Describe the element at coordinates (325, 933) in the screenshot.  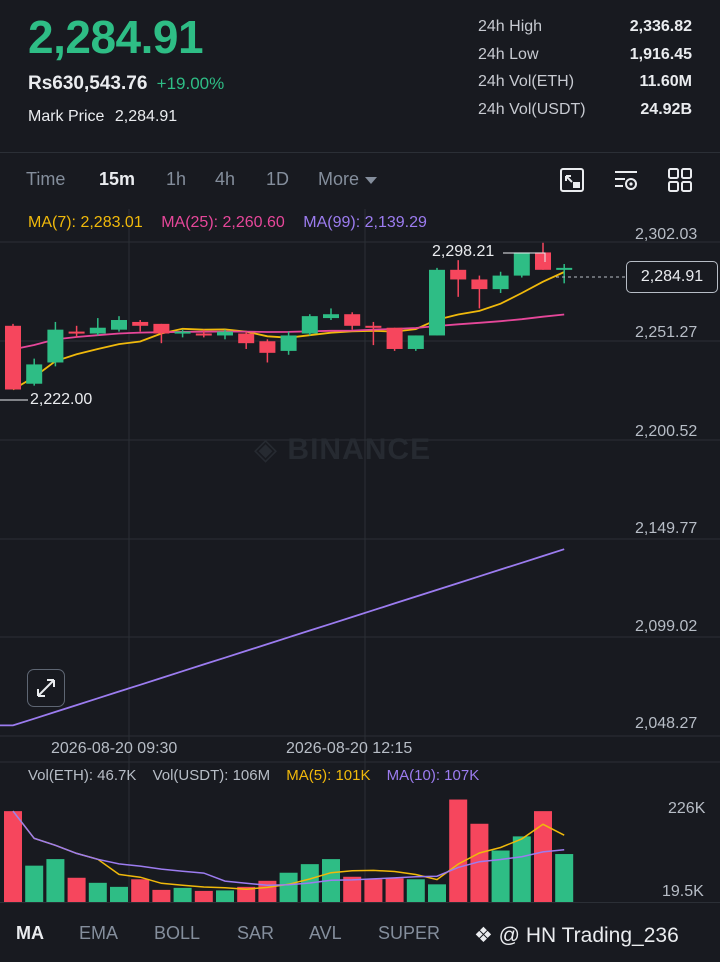
I see `indicator-tab-avl: AVL` at that location.